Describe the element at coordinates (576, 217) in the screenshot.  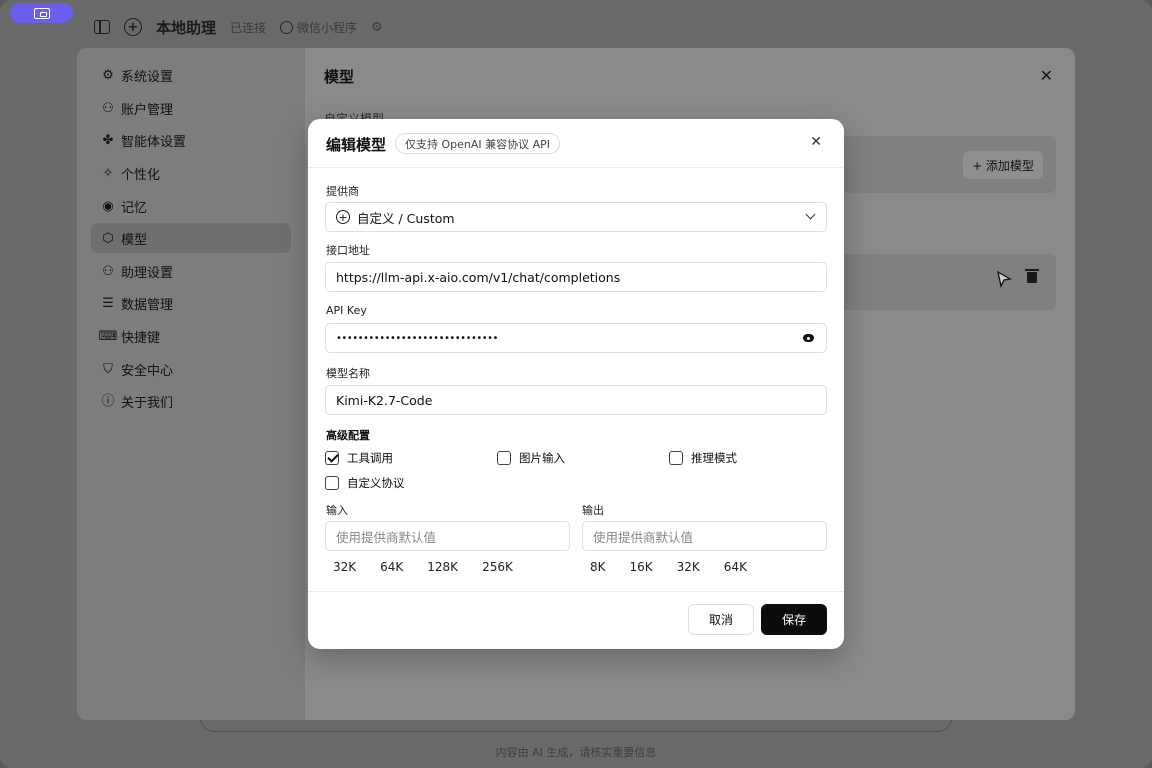
I see `provider-select: + 自定义 / Custom` at that location.